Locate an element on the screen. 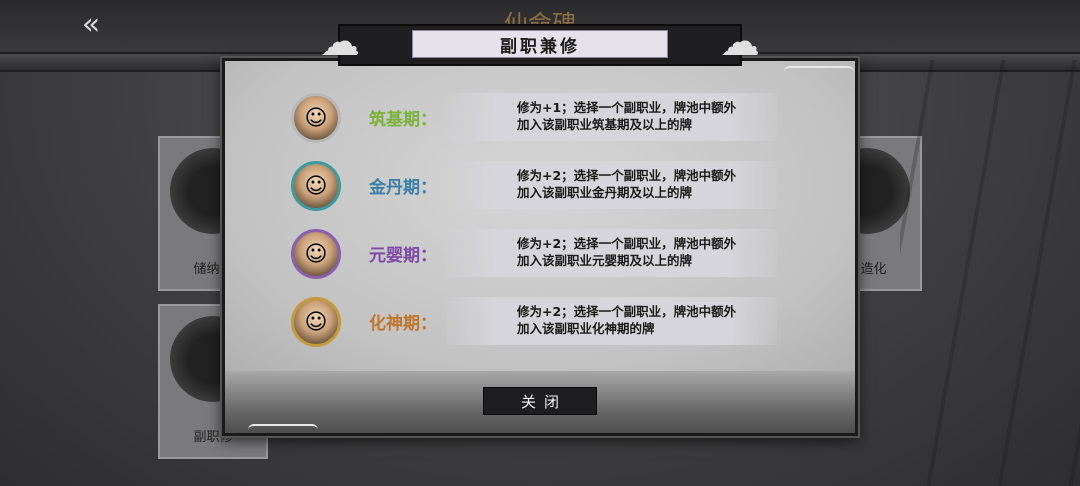 The image size is (1080, 486). double-arrow-left-icon: « is located at coordinates (91, 24).